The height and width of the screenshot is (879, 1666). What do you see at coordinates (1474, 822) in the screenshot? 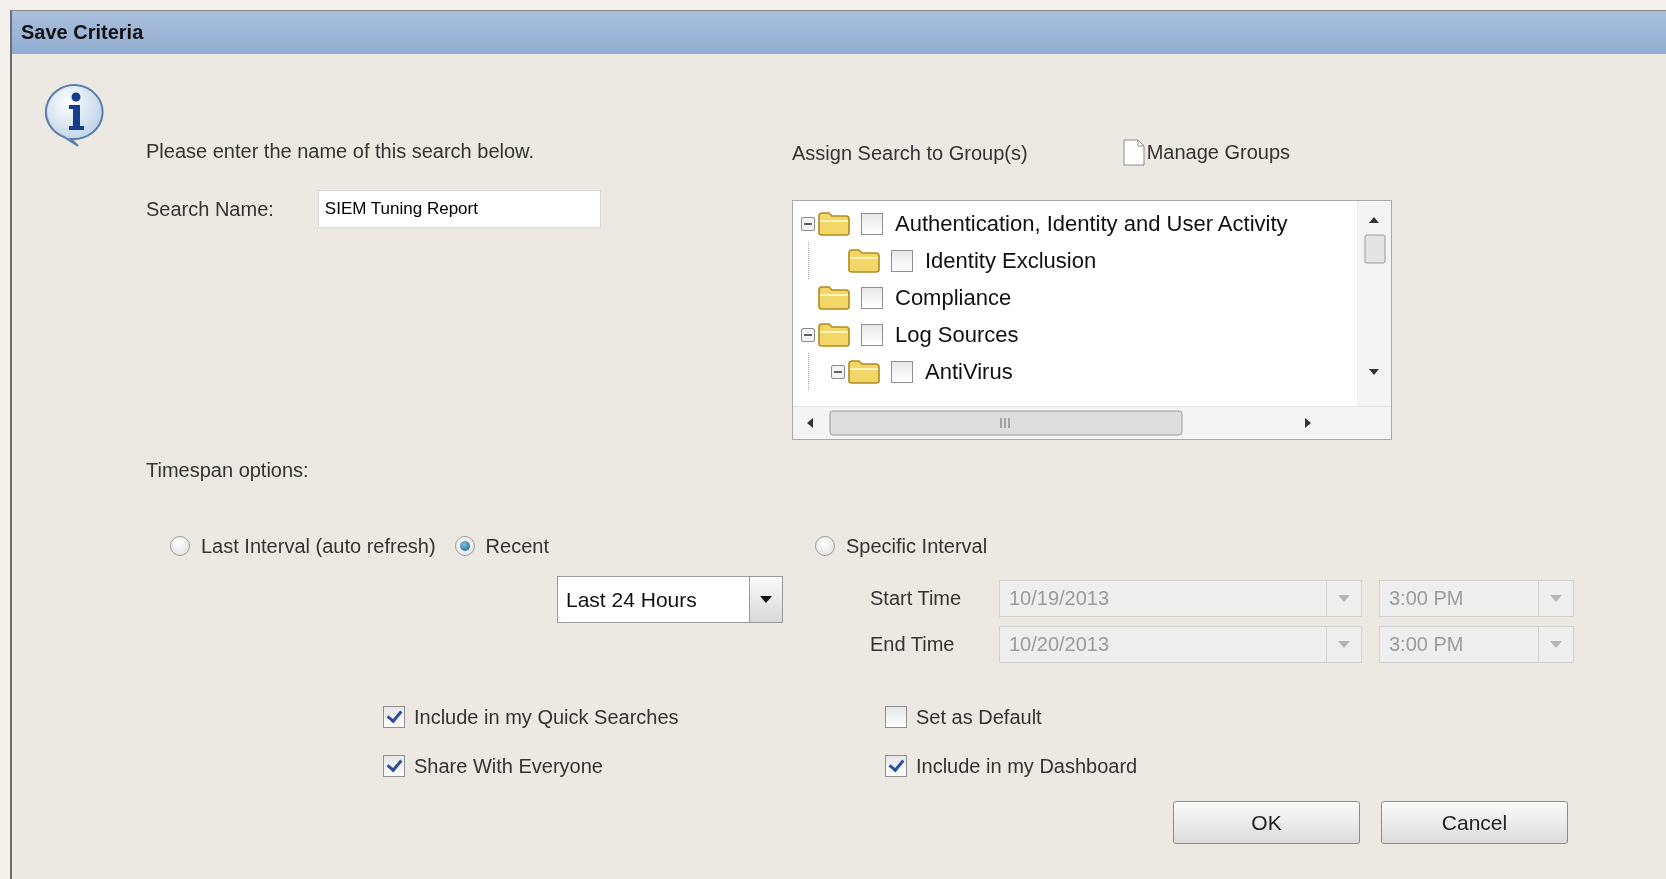
I see `dialog-button: Cancel` at bounding box center [1474, 822].